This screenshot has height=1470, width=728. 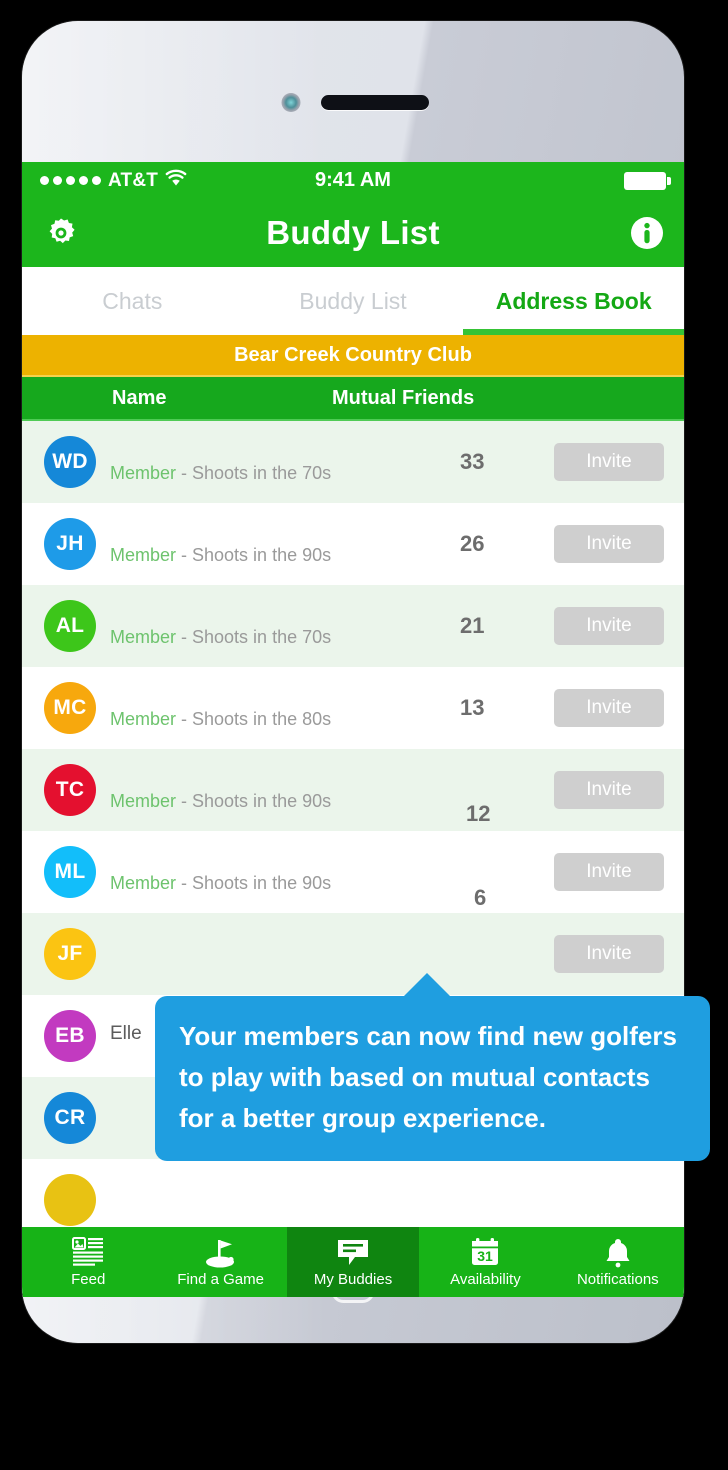 I want to click on bell-icon, so click(x=618, y=1253).